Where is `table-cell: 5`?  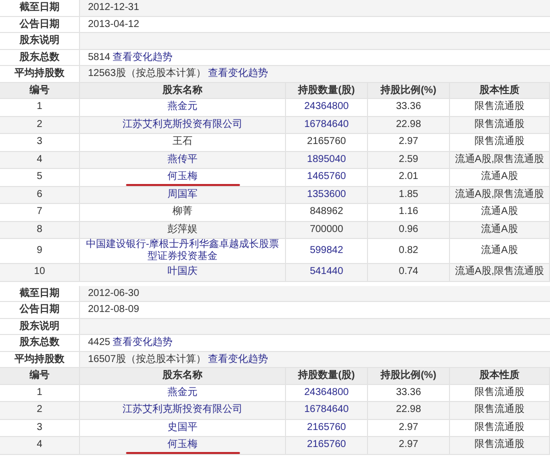
table-cell: 5 is located at coordinates (39, 177).